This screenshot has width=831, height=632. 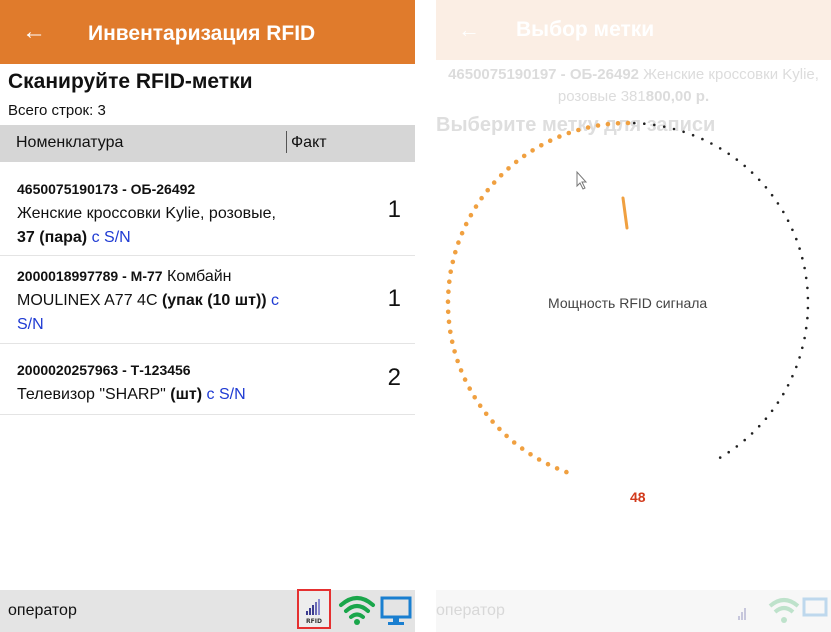 I want to click on header-title: Выбор метки, so click(x=585, y=29).